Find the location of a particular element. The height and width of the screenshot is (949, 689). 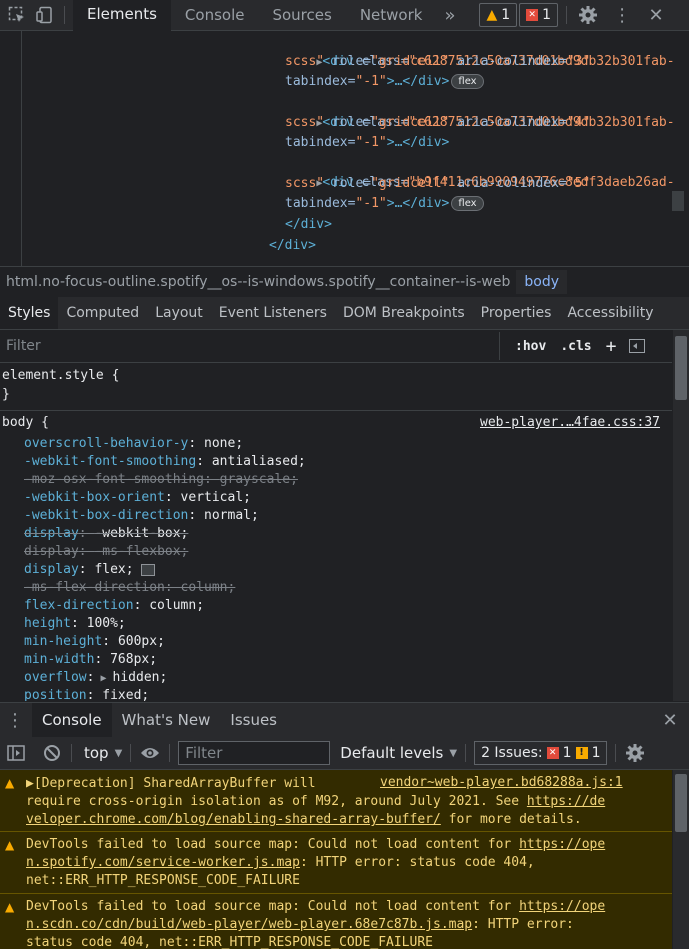

css-property: display: flex; is located at coordinates (90, 570).